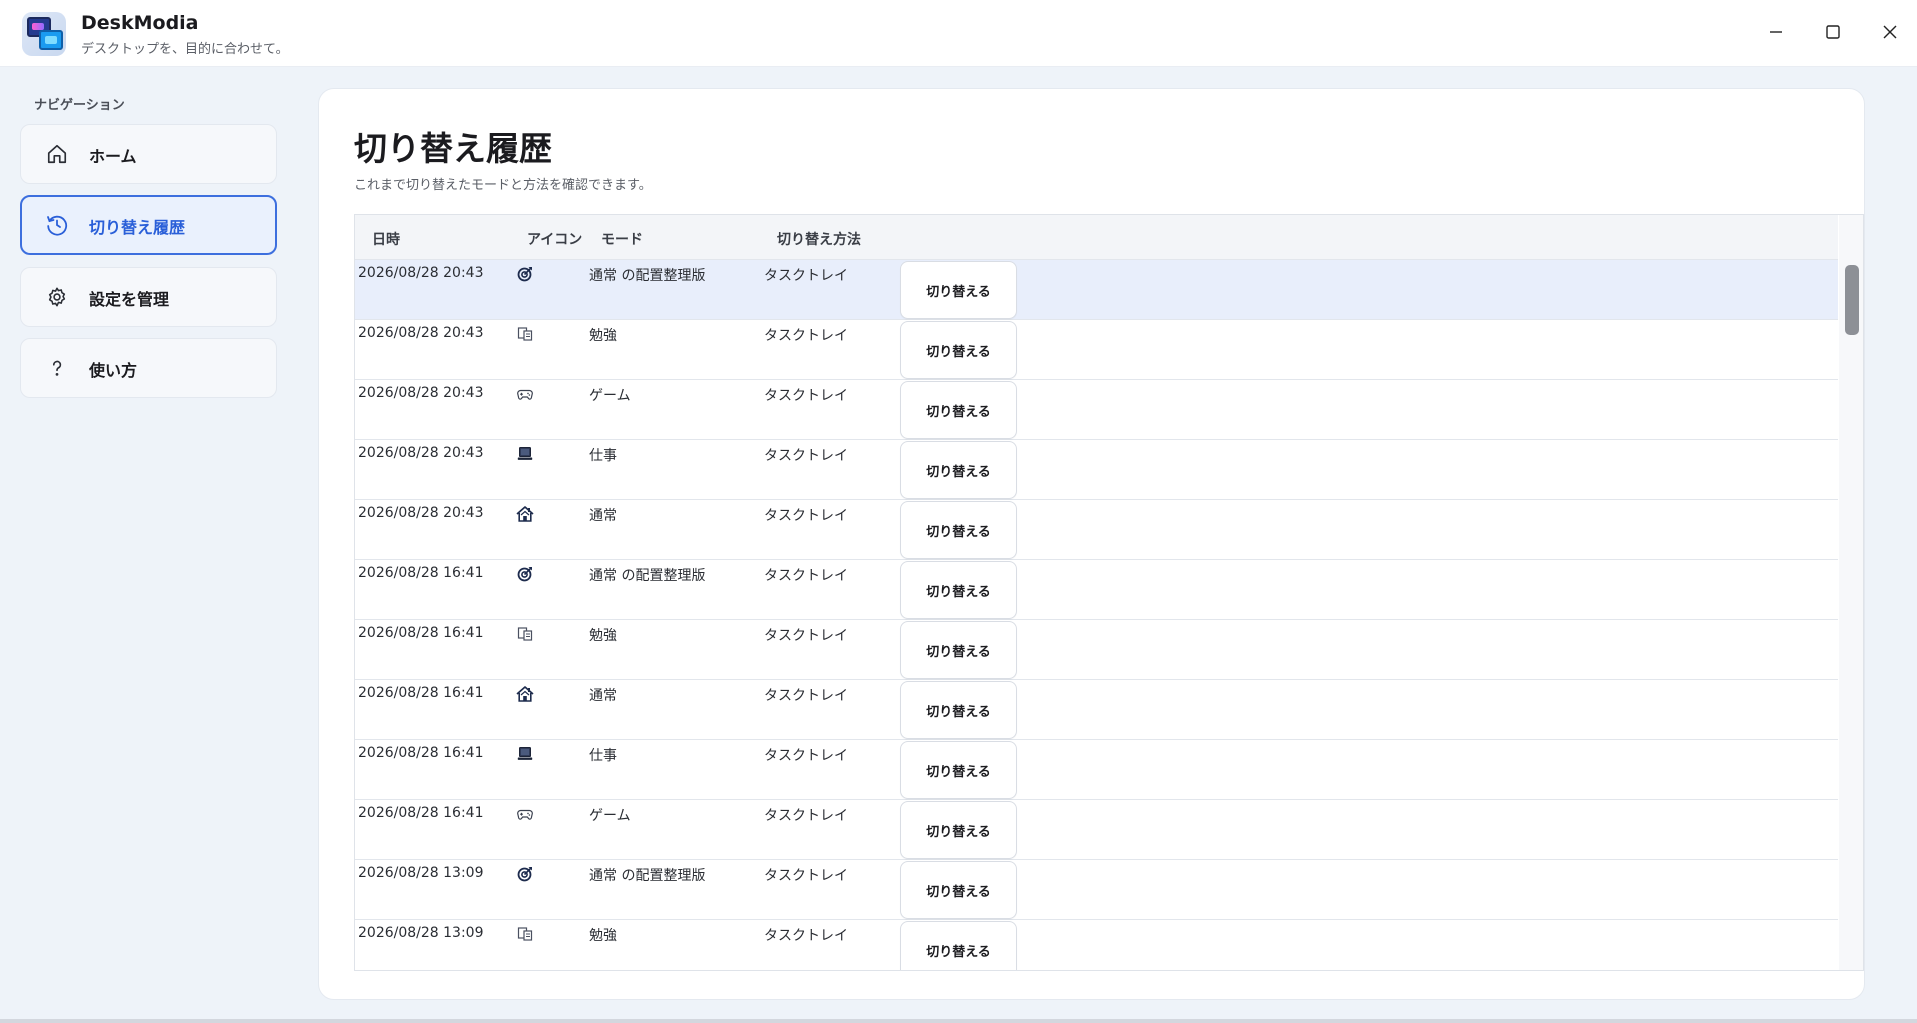 The image size is (1917, 1023). What do you see at coordinates (503, 185) in the screenshot?
I see `page-description: これまで切り替えたモードと方法を確認できます。` at bounding box center [503, 185].